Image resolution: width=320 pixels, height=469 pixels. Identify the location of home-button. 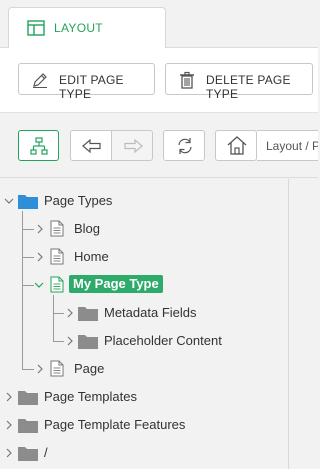
(236, 145).